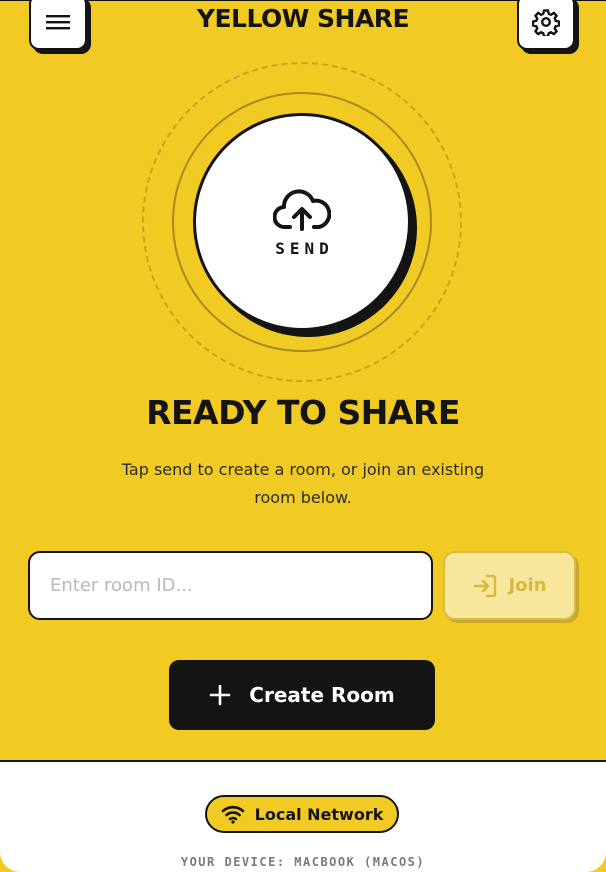  I want to click on create-room-button: Create Room, so click(302, 695).